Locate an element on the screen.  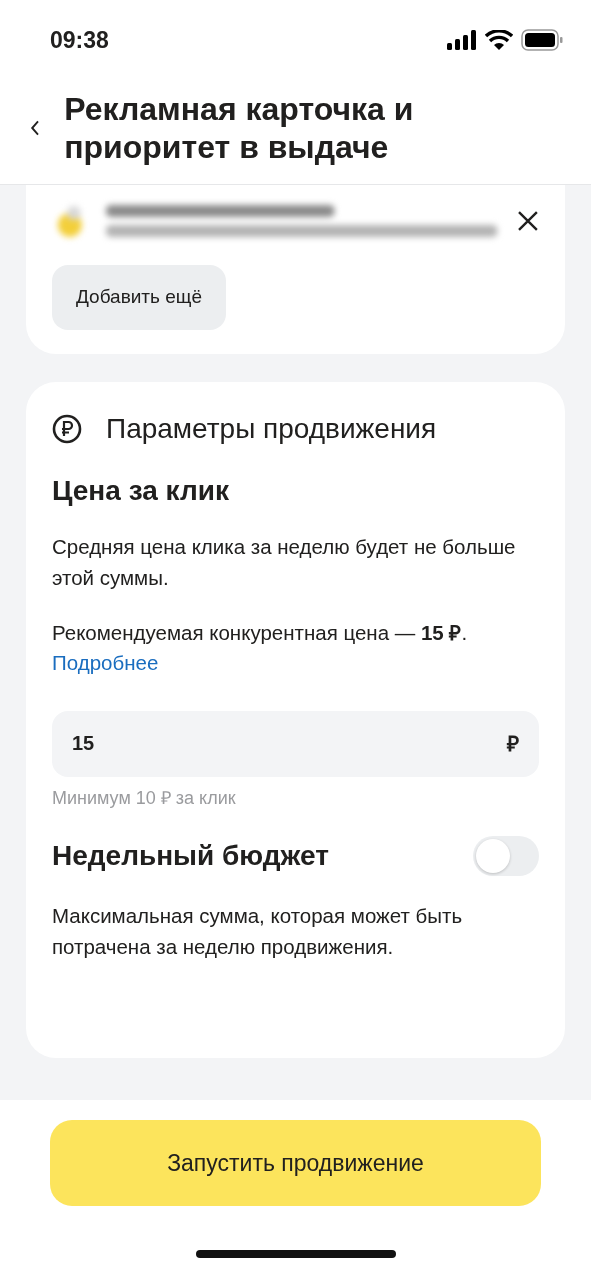
page-title: Рекламная карточка и приоритет в выдаче is located at coordinates (239, 128).